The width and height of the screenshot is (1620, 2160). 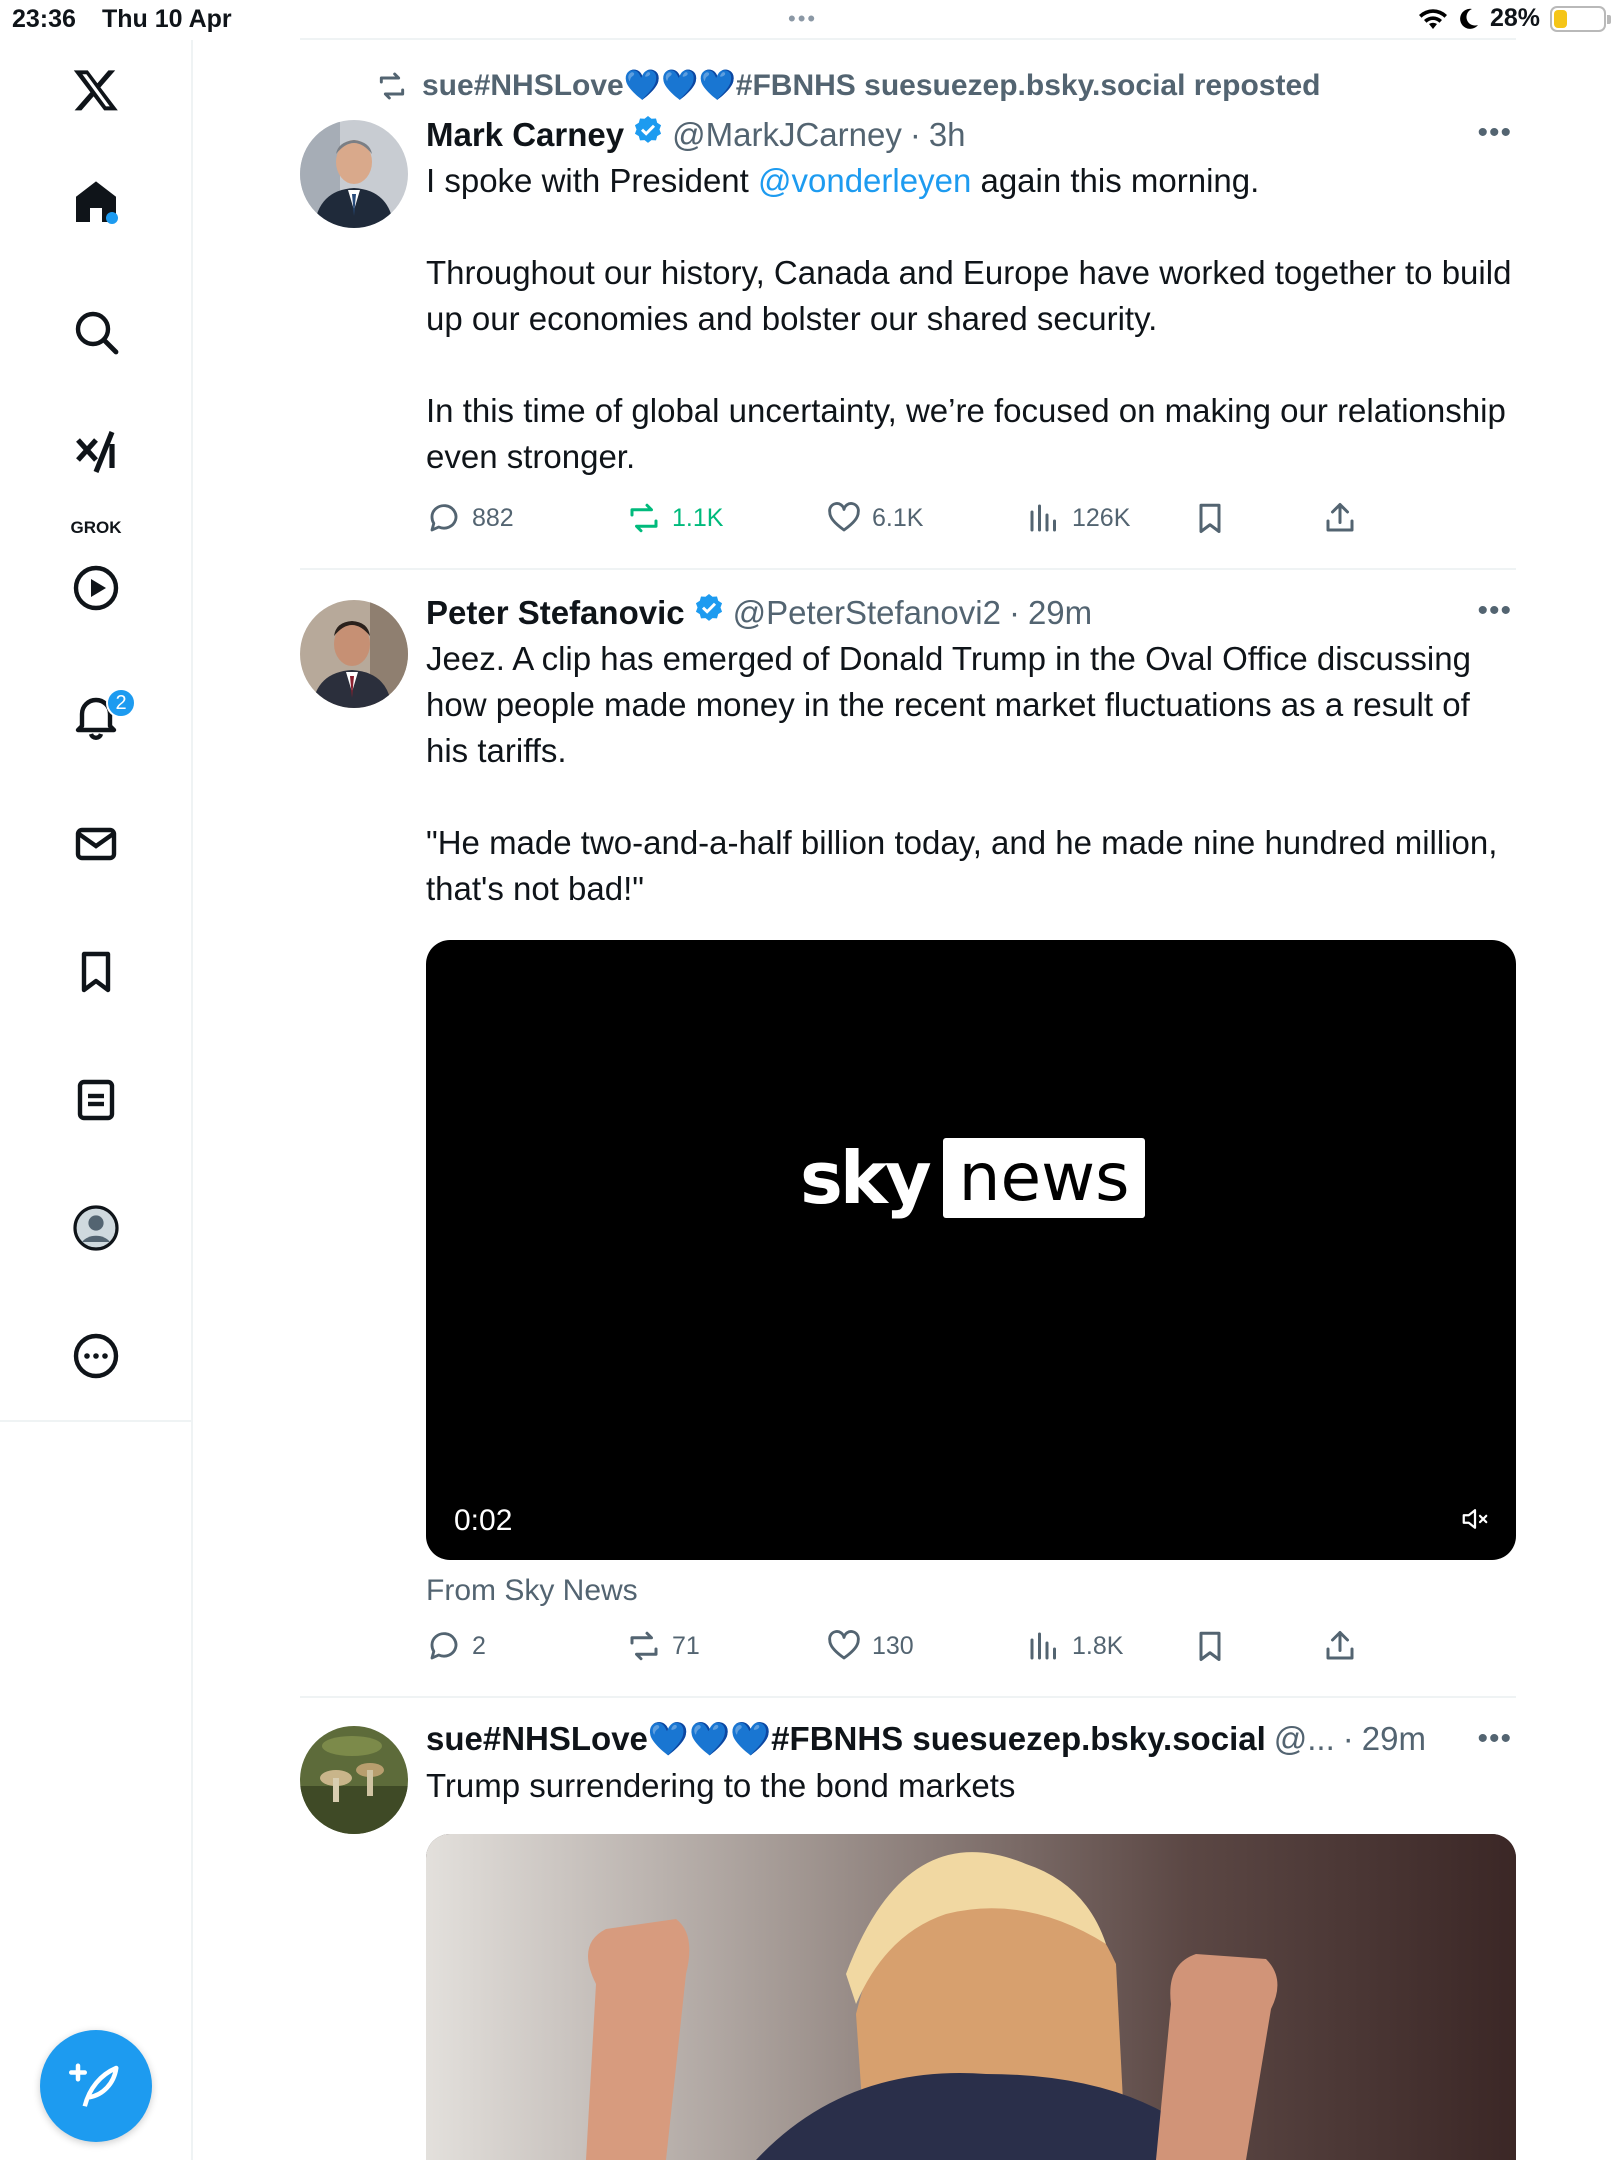 I want to click on author-handle: @MarkJCarney, so click(x=787, y=135).